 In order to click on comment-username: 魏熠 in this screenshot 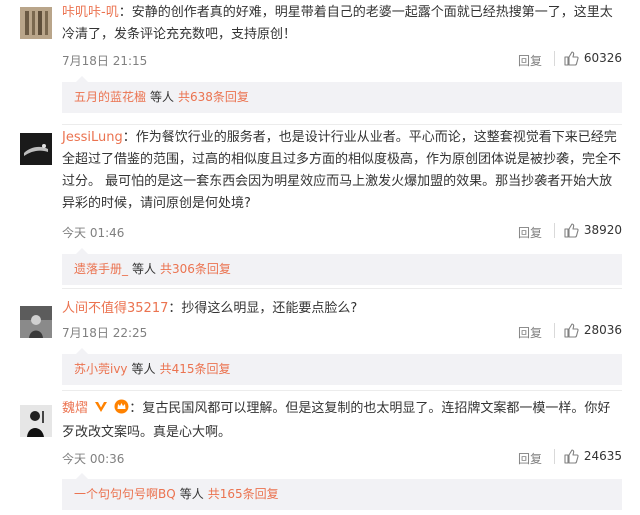, I will do `click(75, 408)`.